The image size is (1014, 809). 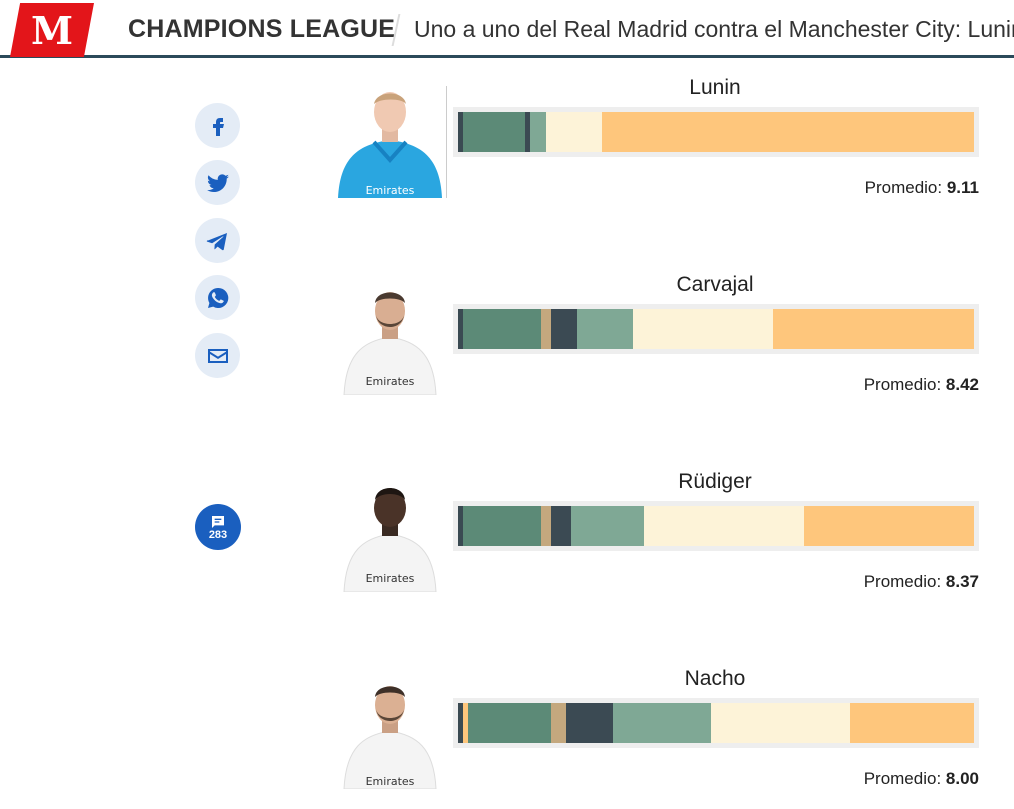 I want to click on logo-letter: M, so click(x=52, y=30).